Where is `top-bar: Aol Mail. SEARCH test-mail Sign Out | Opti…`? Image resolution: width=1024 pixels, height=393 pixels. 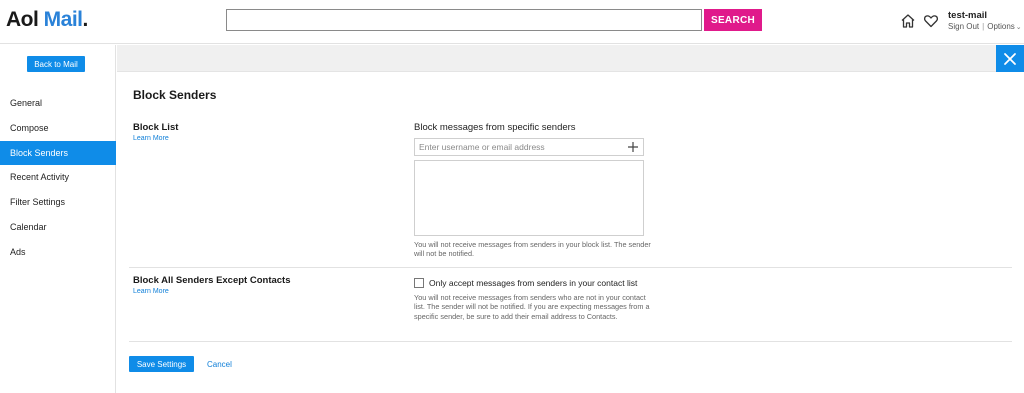
top-bar: Aol Mail. SEARCH test-mail Sign Out | Opti… is located at coordinates (512, 22).